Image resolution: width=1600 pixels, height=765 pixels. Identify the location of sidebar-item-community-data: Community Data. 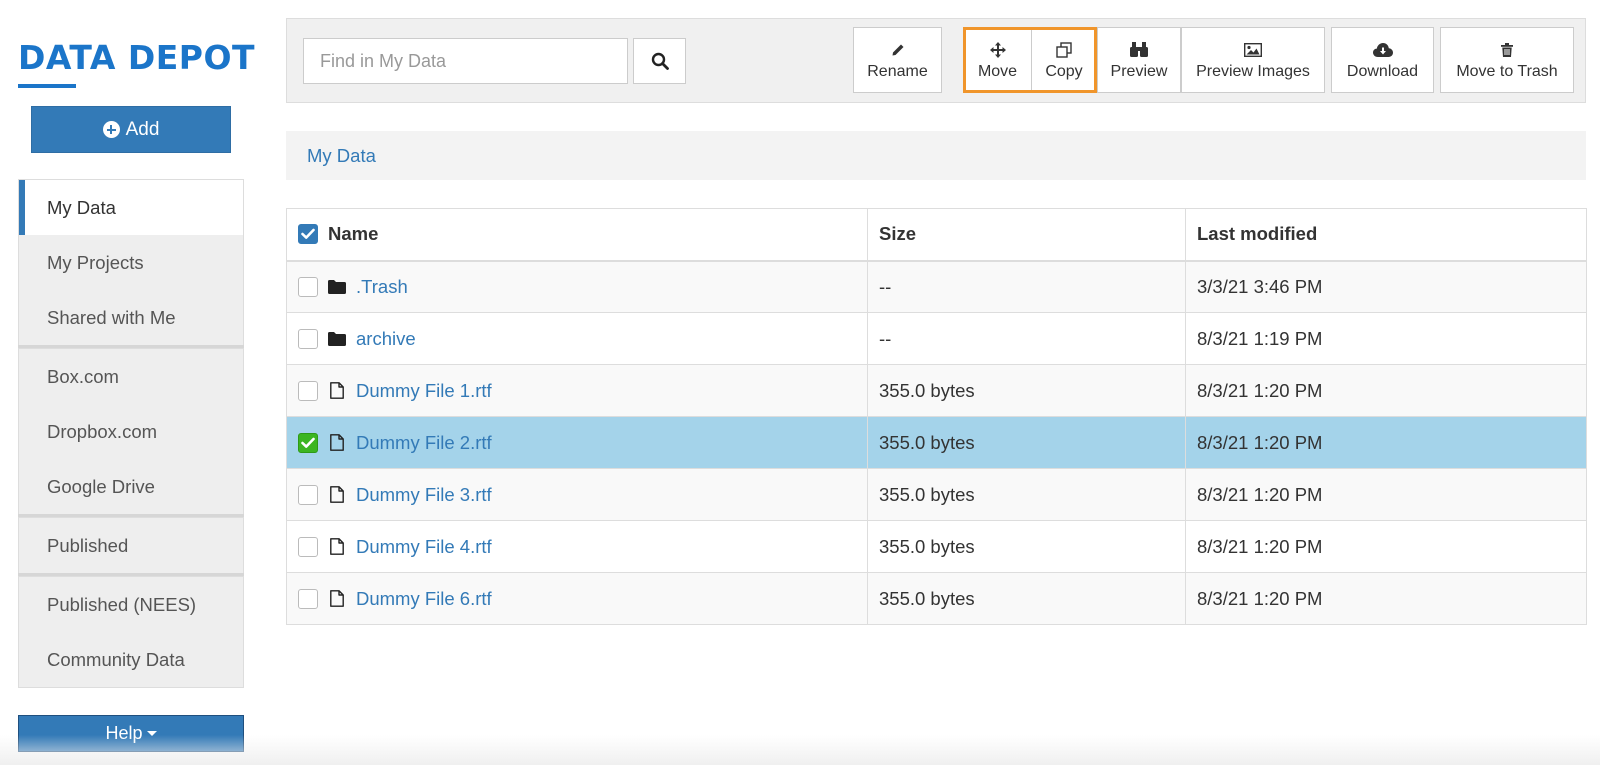
(131, 659).